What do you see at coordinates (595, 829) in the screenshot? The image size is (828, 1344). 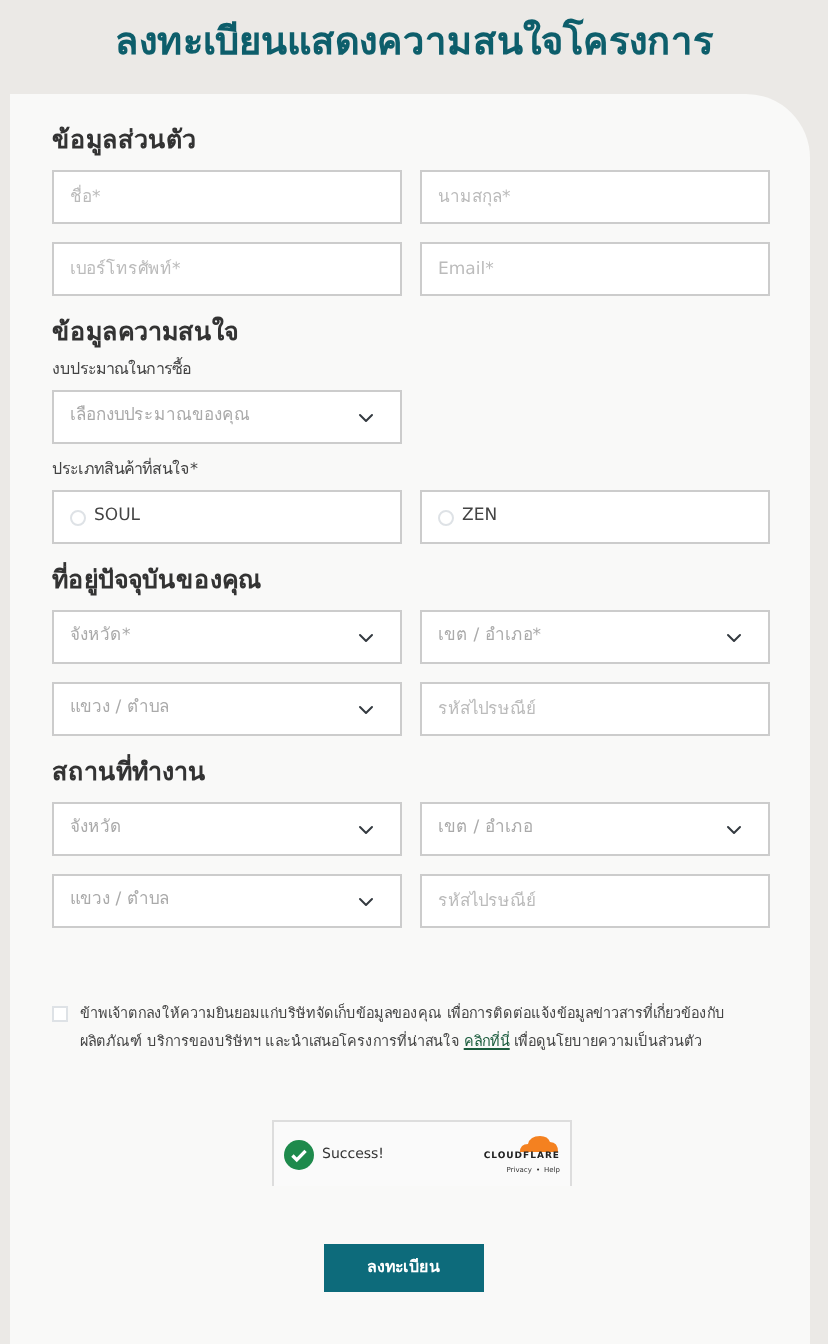 I see `dropdown-select: เขต / อำเภอ` at bounding box center [595, 829].